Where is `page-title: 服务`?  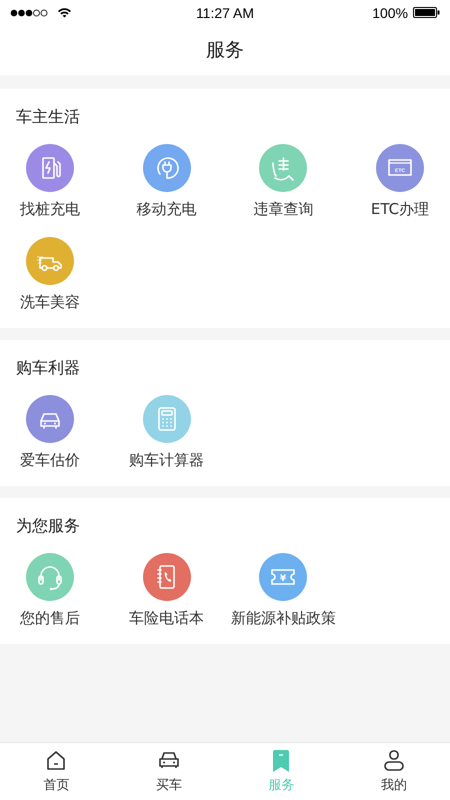 page-title: 服务 is located at coordinates (225, 50).